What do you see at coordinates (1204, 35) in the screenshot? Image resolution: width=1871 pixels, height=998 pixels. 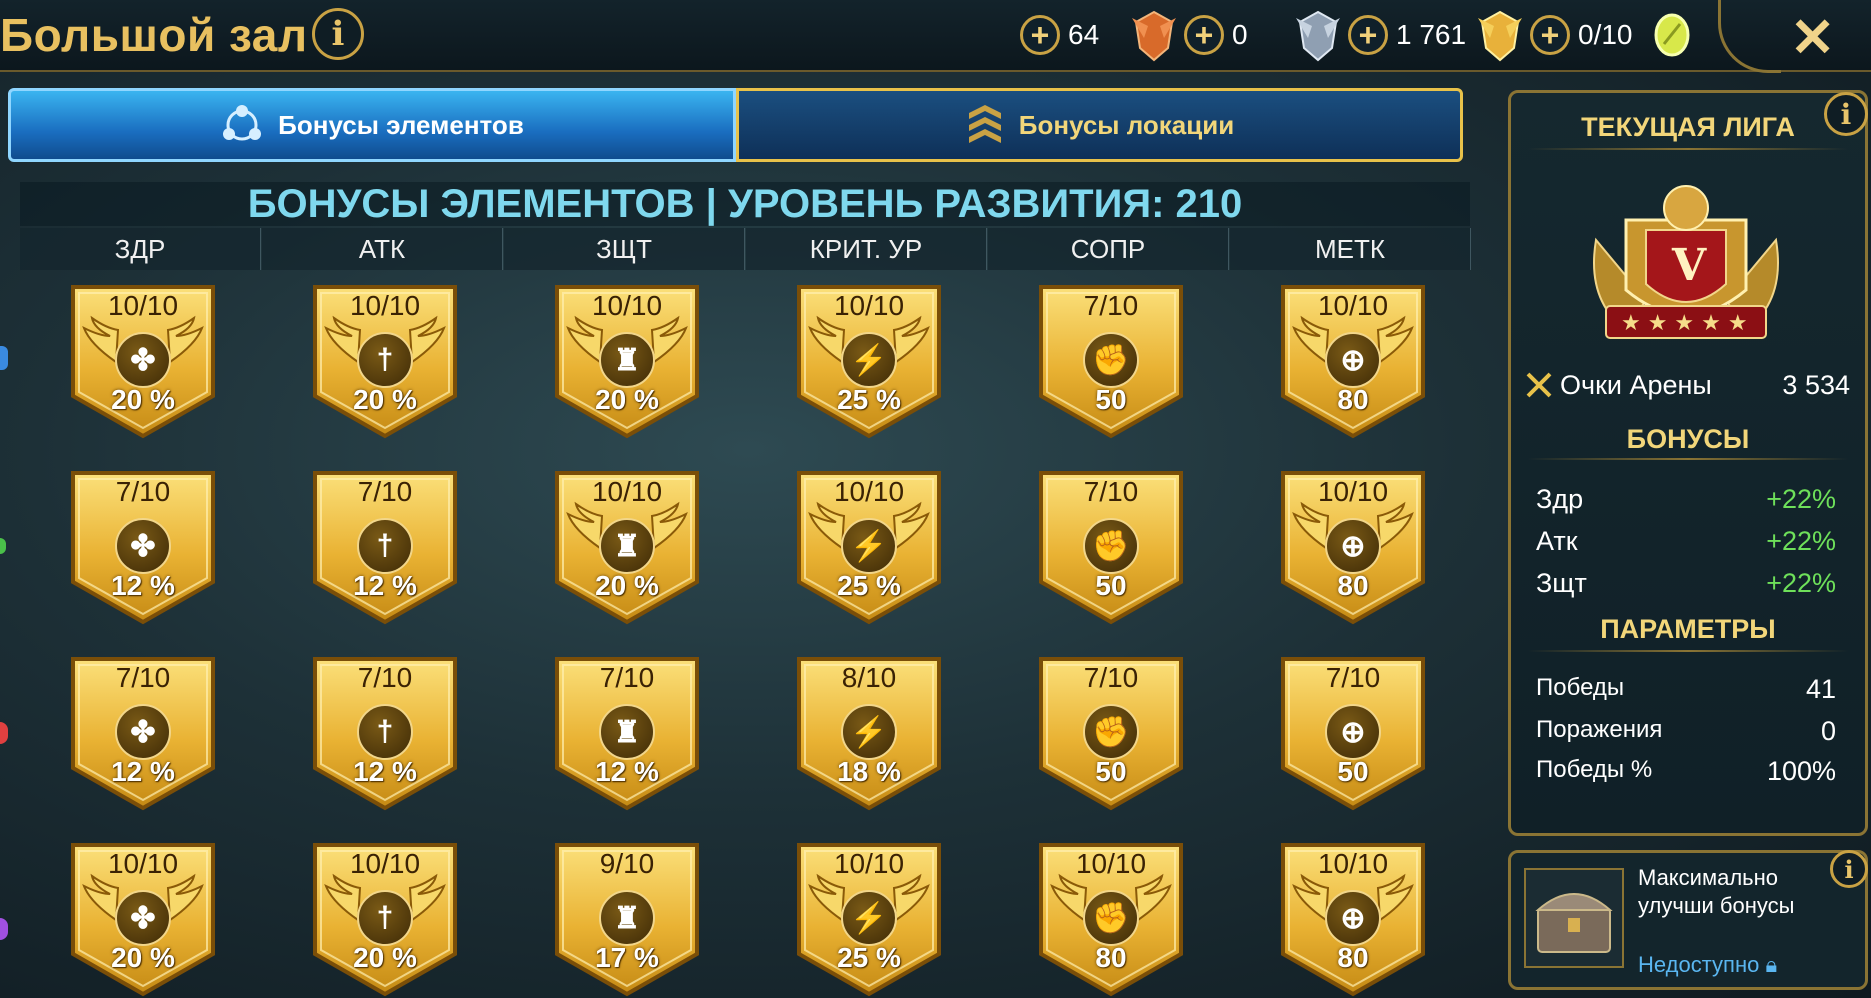 I see `add-silver-button: +` at bounding box center [1204, 35].